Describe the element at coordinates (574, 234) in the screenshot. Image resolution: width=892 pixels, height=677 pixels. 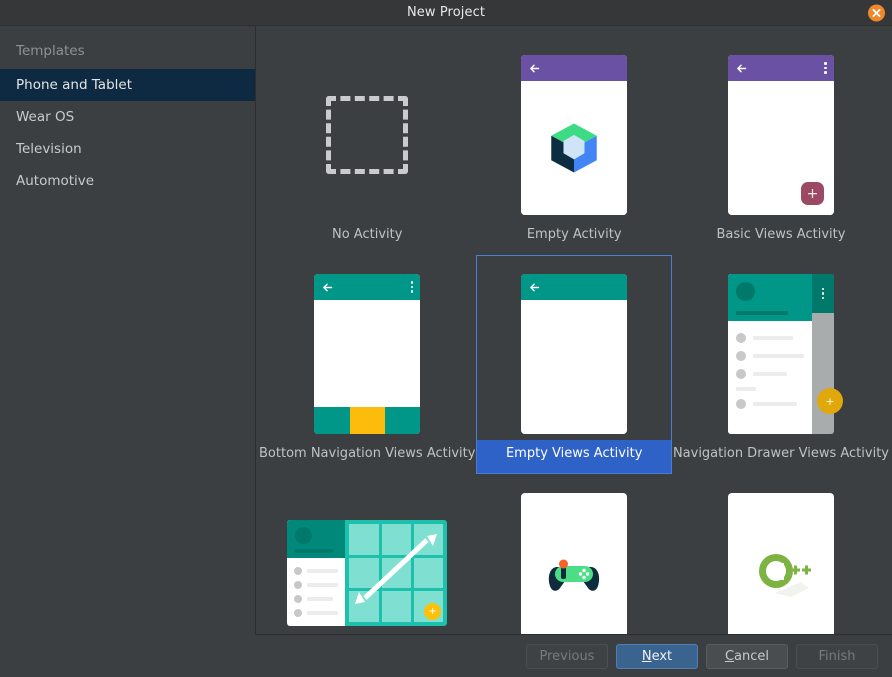
I see `template-label: Empty Activity` at that location.